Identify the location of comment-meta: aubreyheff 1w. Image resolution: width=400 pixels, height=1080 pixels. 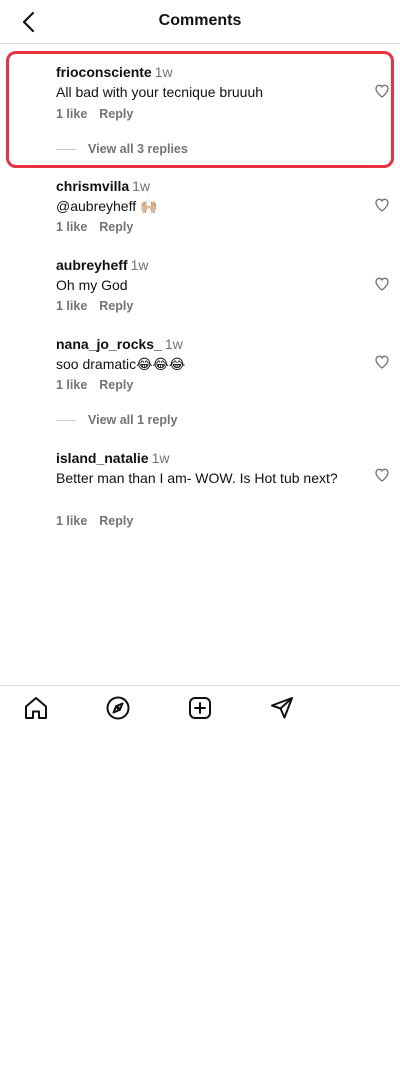
(102, 265).